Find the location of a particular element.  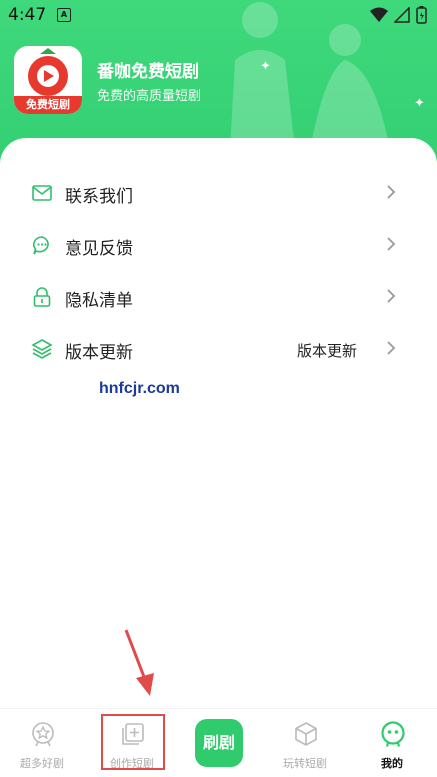

tab-explore-dramas: 玩转短剧 is located at coordinates (305, 743).